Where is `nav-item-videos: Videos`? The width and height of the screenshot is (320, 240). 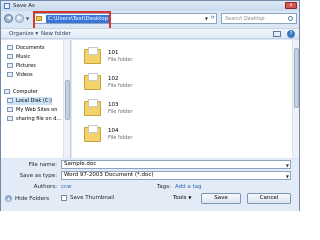 nav-item-videos: Videos is located at coordinates (20, 75).